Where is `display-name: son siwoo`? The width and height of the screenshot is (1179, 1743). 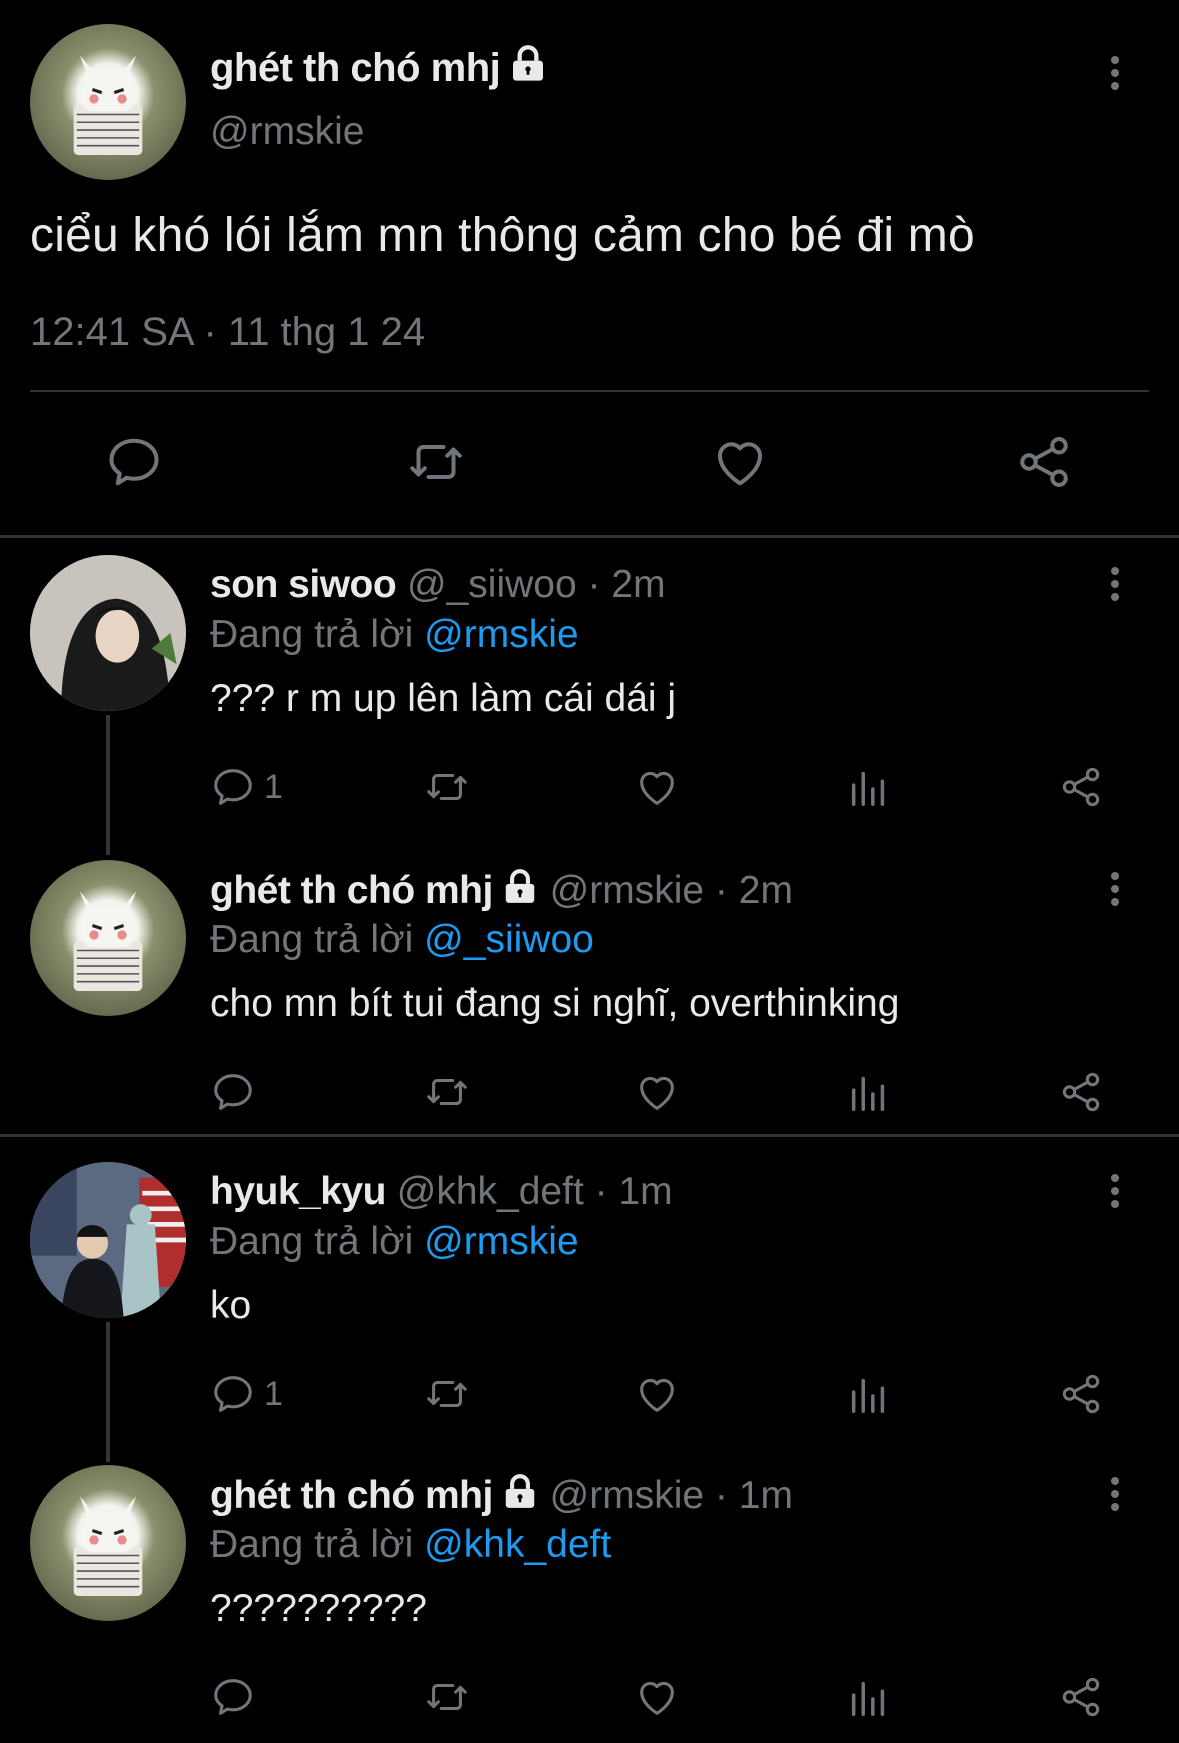
display-name: son siwoo is located at coordinates (303, 584).